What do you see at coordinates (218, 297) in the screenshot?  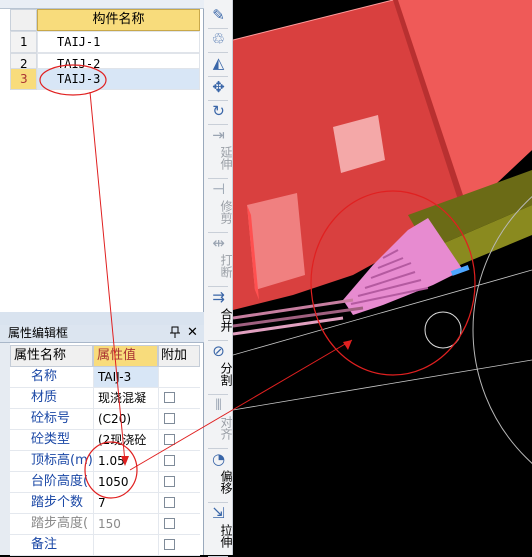 I see `merge-icon: ⇉` at bounding box center [218, 297].